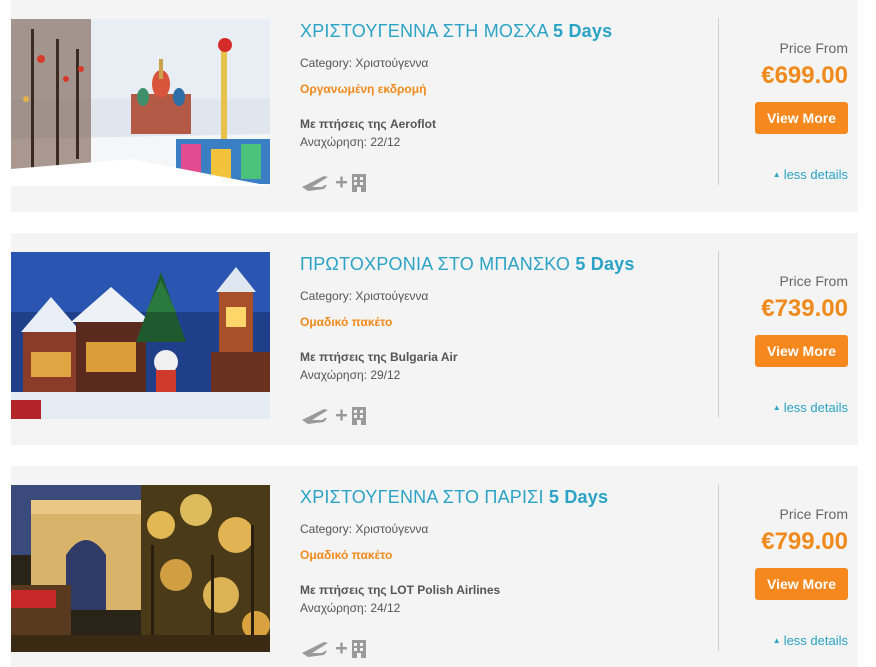 This screenshot has height=667, width=876. What do you see at coordinates (454, 497) in the screenshot?
I see `offer-title: ΧΡΙΣΤΟΥΓΕΝΝΑ ΣΤΟ ΠΑΡΙΣΙ 5 Days` at bounding box center [454, 497].